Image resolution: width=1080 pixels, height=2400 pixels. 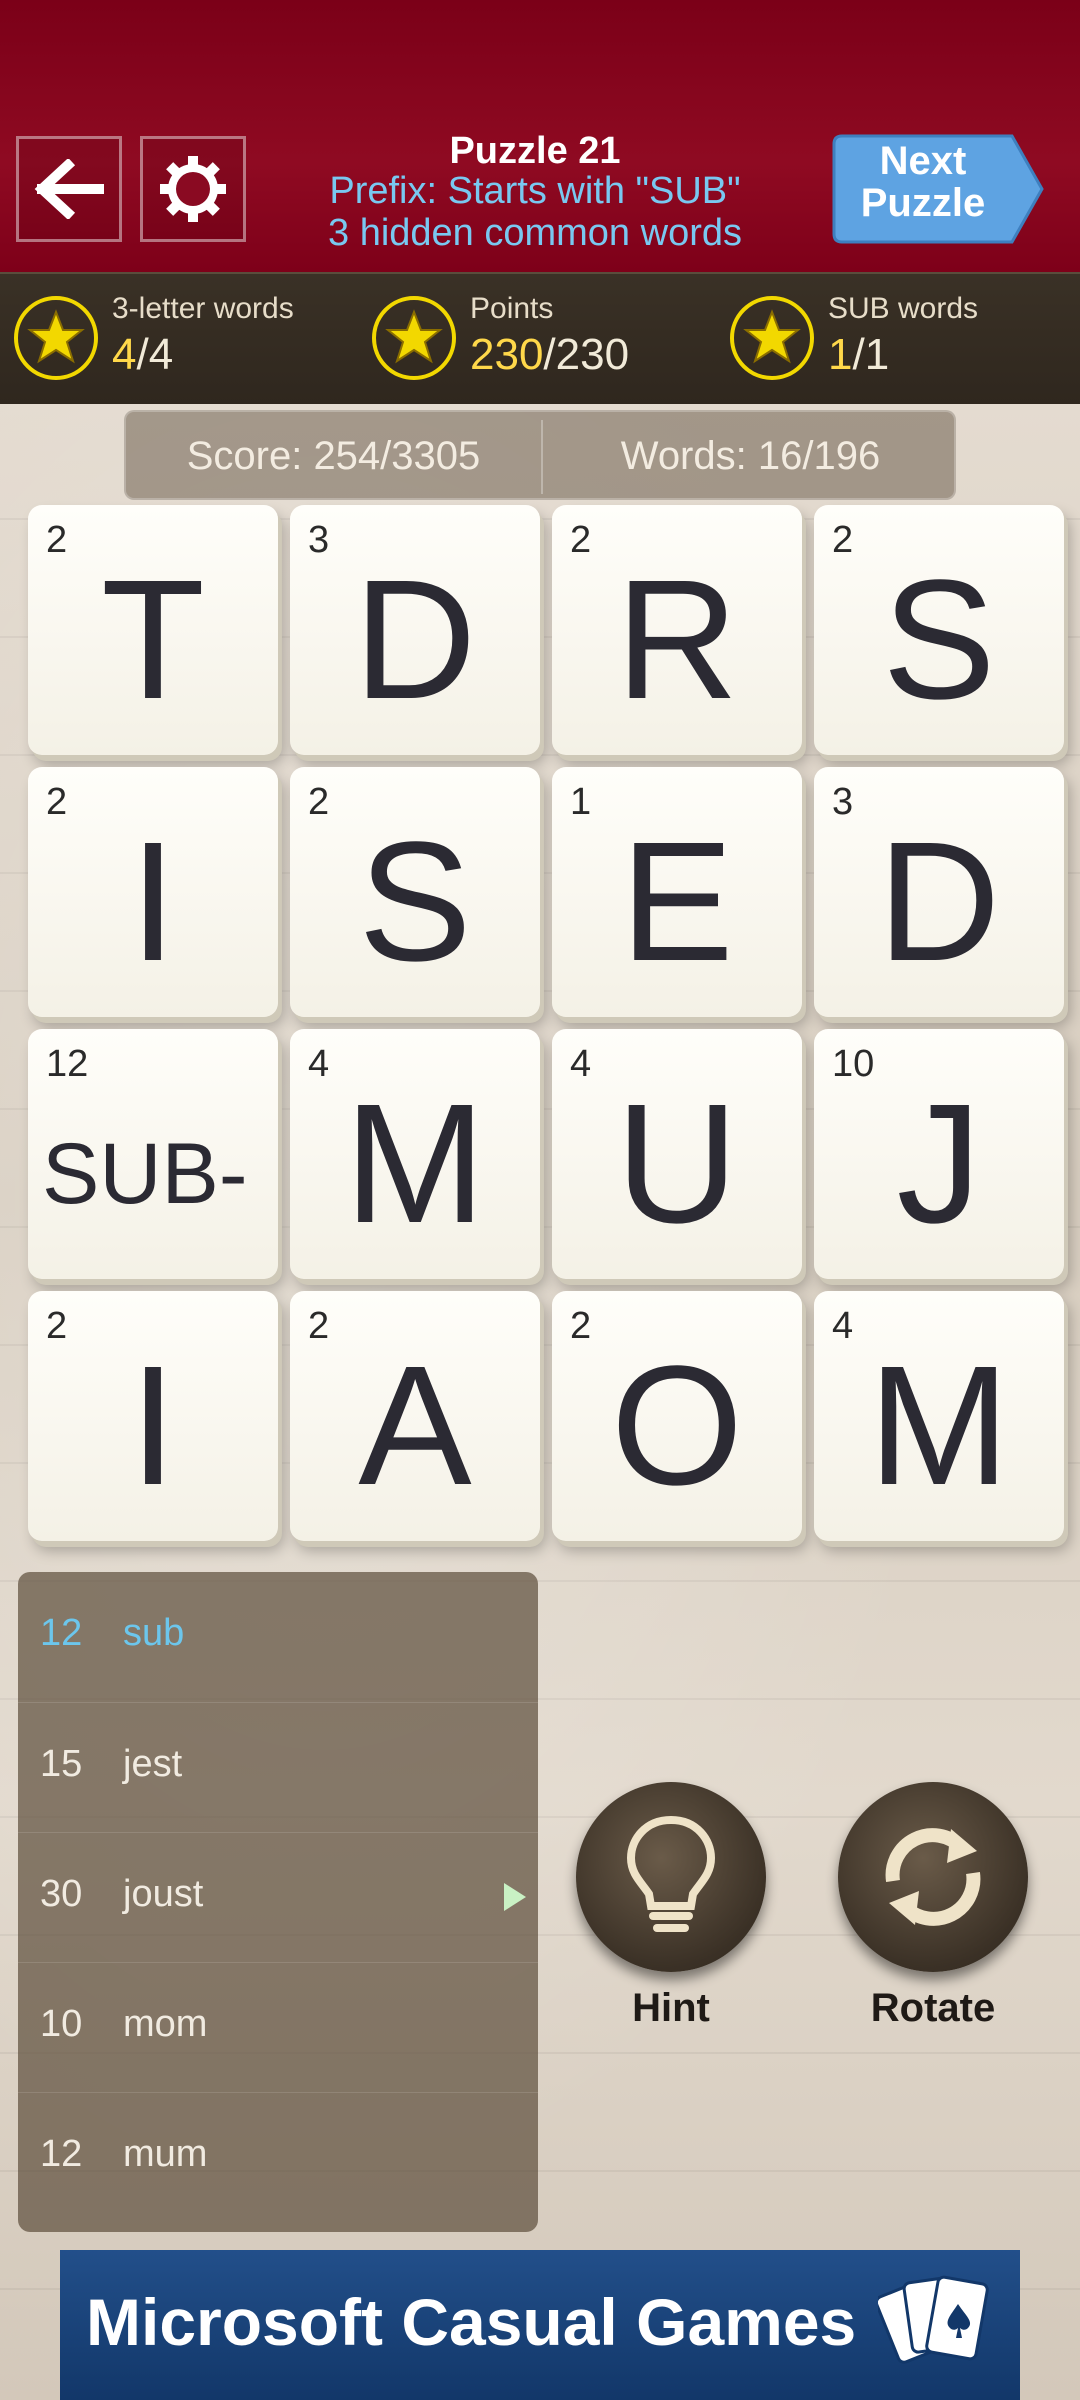 What do you see at coordinates (165, 2154) in the screenshot?
I see `word-text: mum` at bounding box center [165, 2154].